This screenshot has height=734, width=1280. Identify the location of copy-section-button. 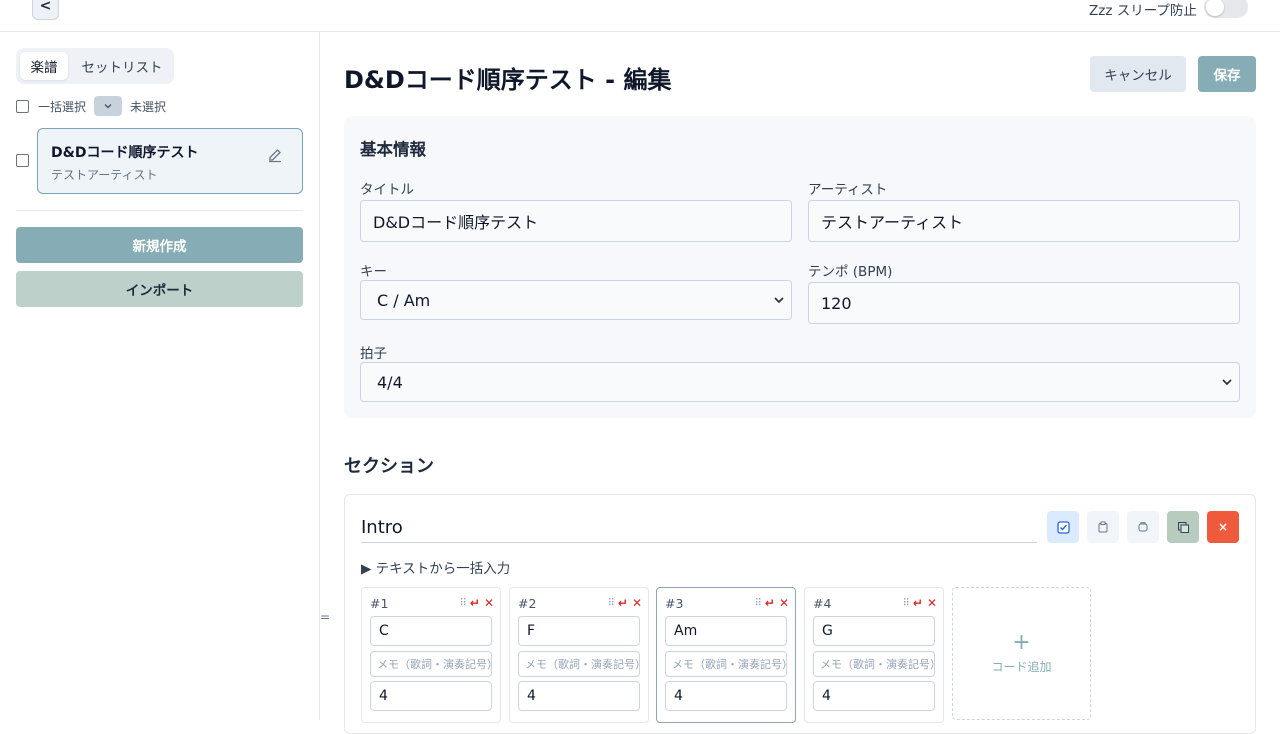
(1103, 527).